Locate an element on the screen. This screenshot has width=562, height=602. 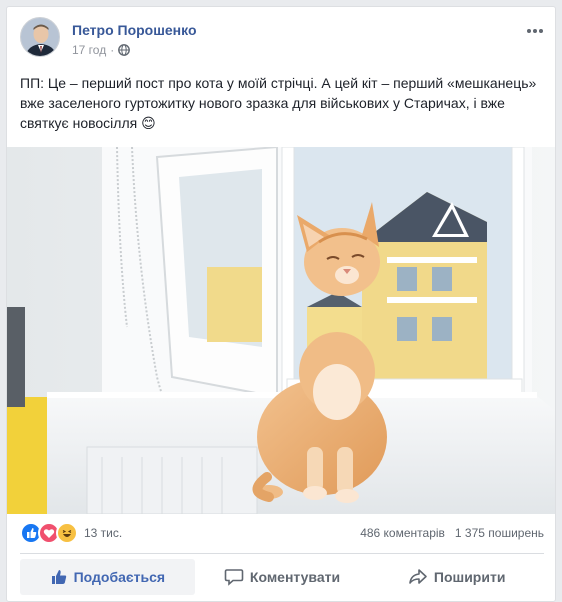
haha-reaction-icon is located at coordinates (67, 533).